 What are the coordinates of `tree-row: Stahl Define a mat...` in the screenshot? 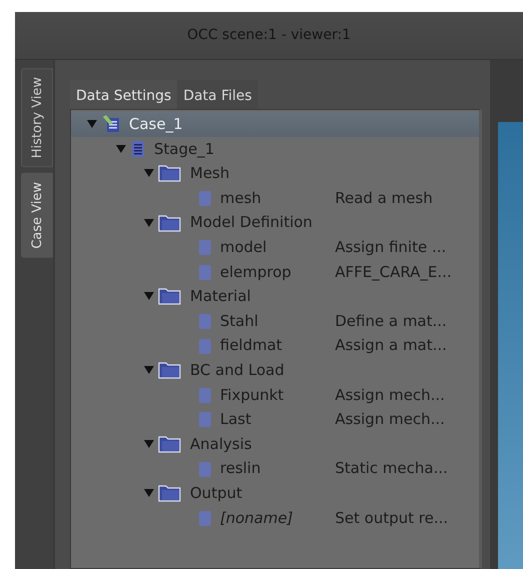 It's located at (275, 321).